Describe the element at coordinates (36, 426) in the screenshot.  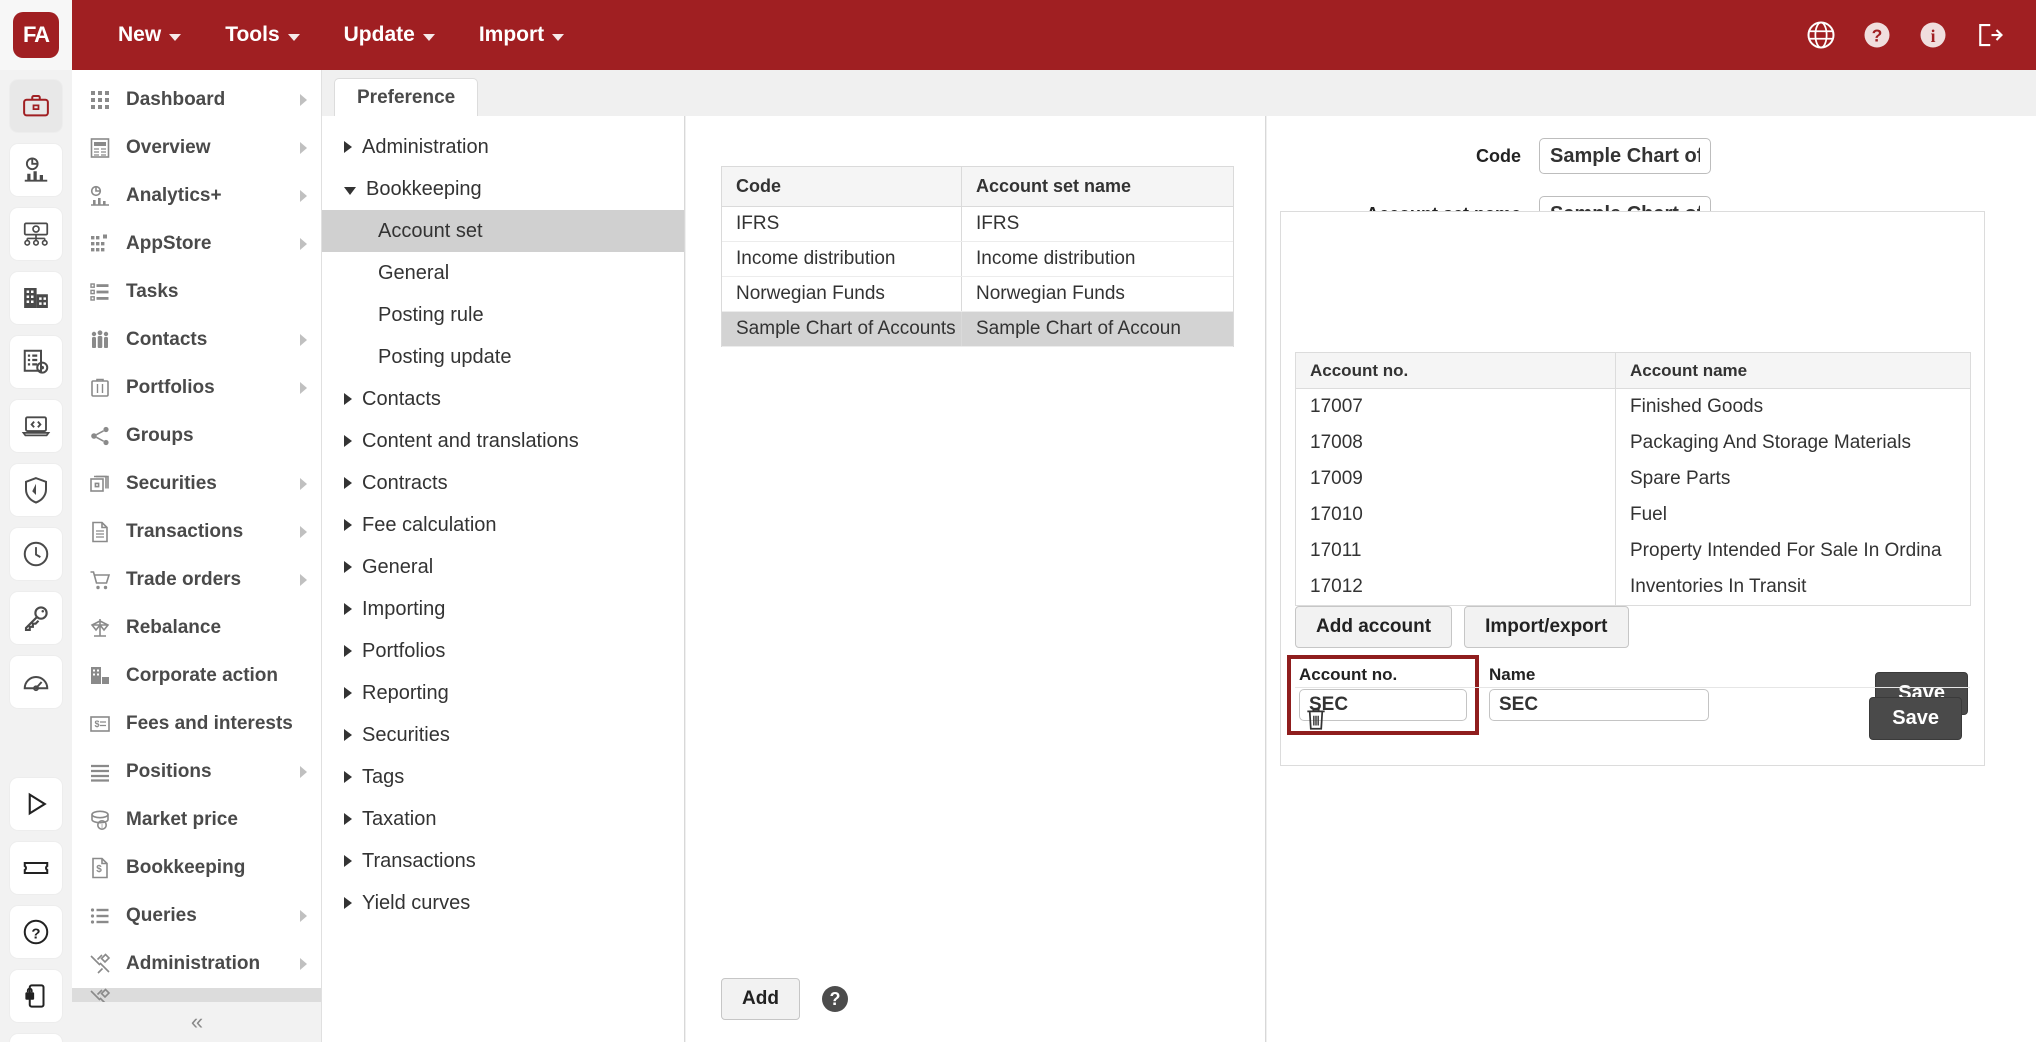
I see `rail-code-laptop-icon-button` at that location.